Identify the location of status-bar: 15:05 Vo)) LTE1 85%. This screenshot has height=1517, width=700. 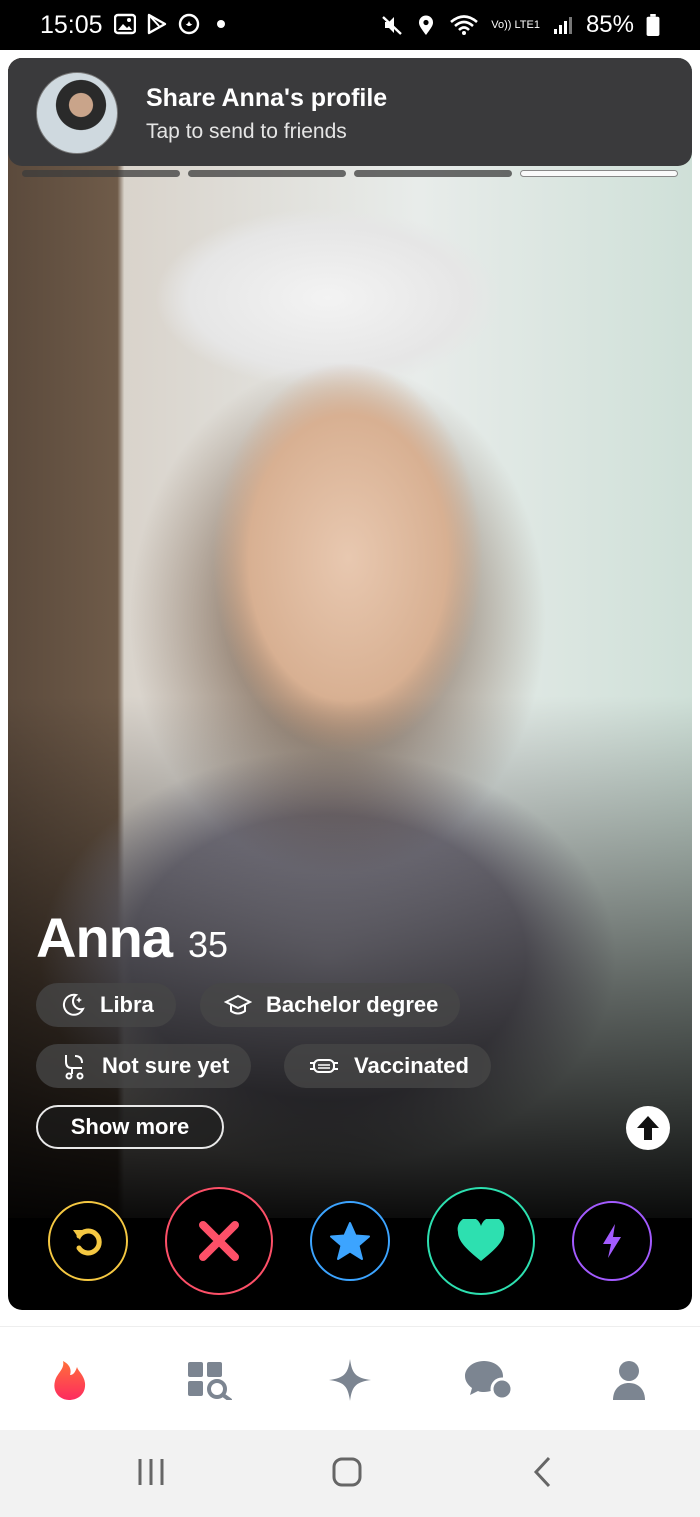
(350, 25).